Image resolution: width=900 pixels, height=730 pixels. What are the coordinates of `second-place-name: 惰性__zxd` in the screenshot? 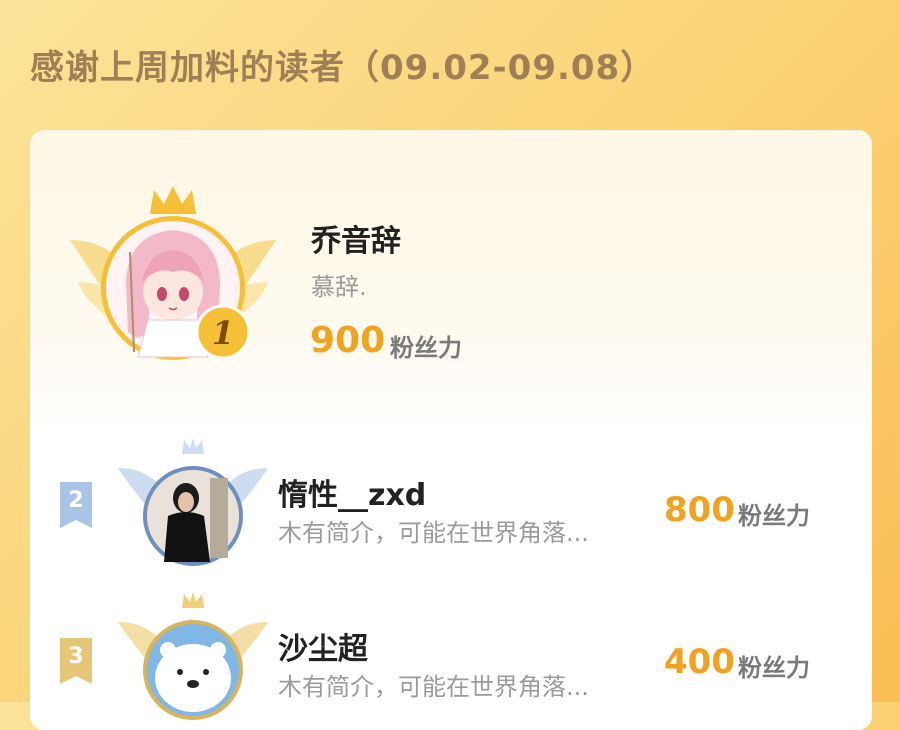 It's located at (352, 495).